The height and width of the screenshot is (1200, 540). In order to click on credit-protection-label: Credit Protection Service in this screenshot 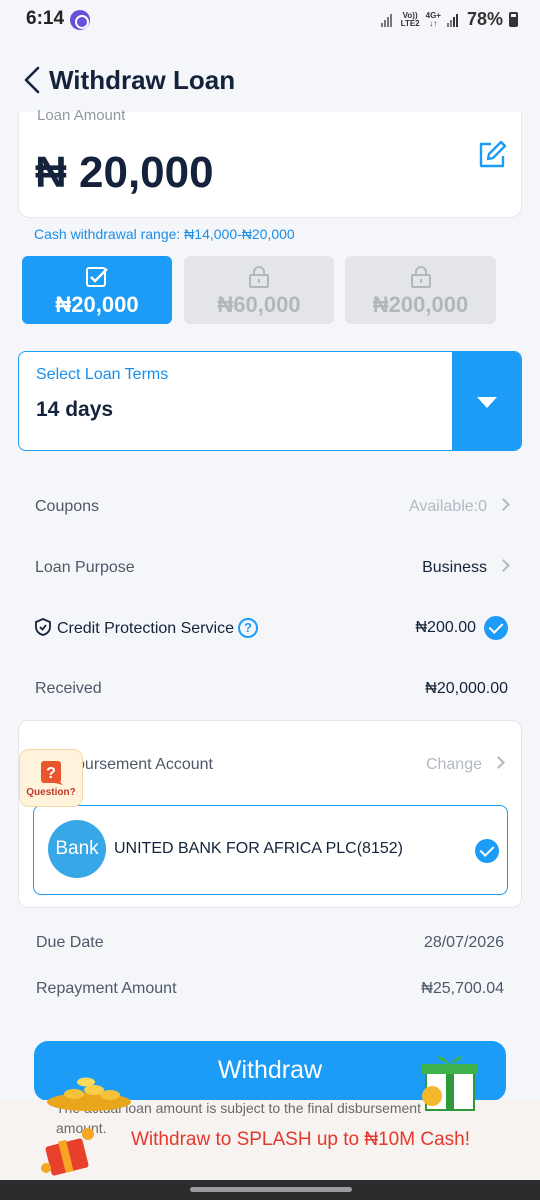, I will do `click(145, 629)`.